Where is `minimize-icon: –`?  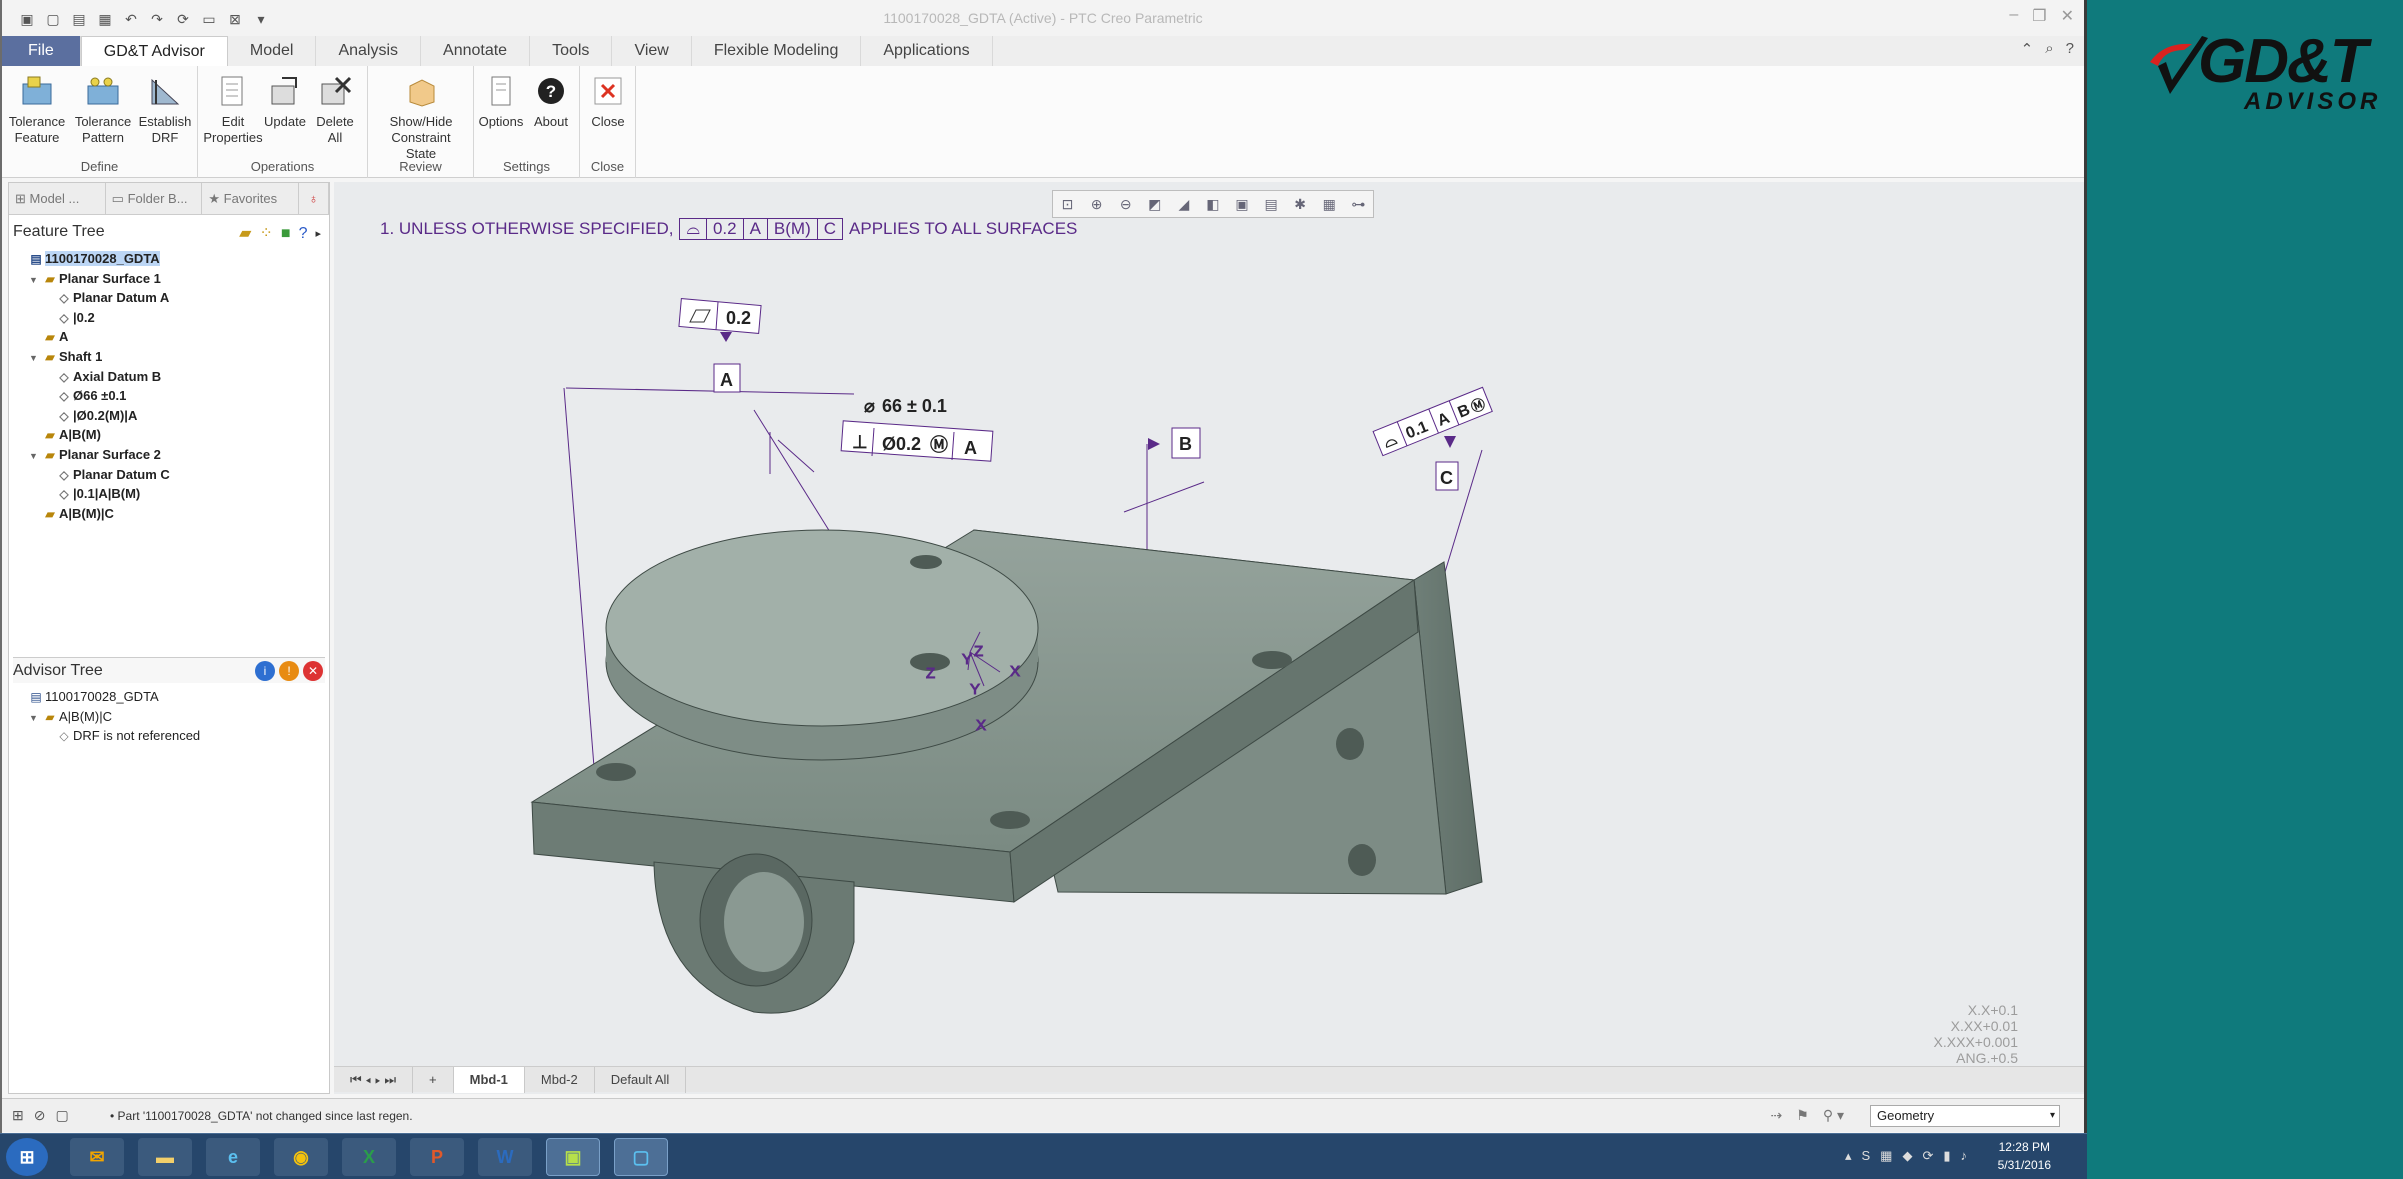
minimize-icon: – is located at coordinates (2013, 16).